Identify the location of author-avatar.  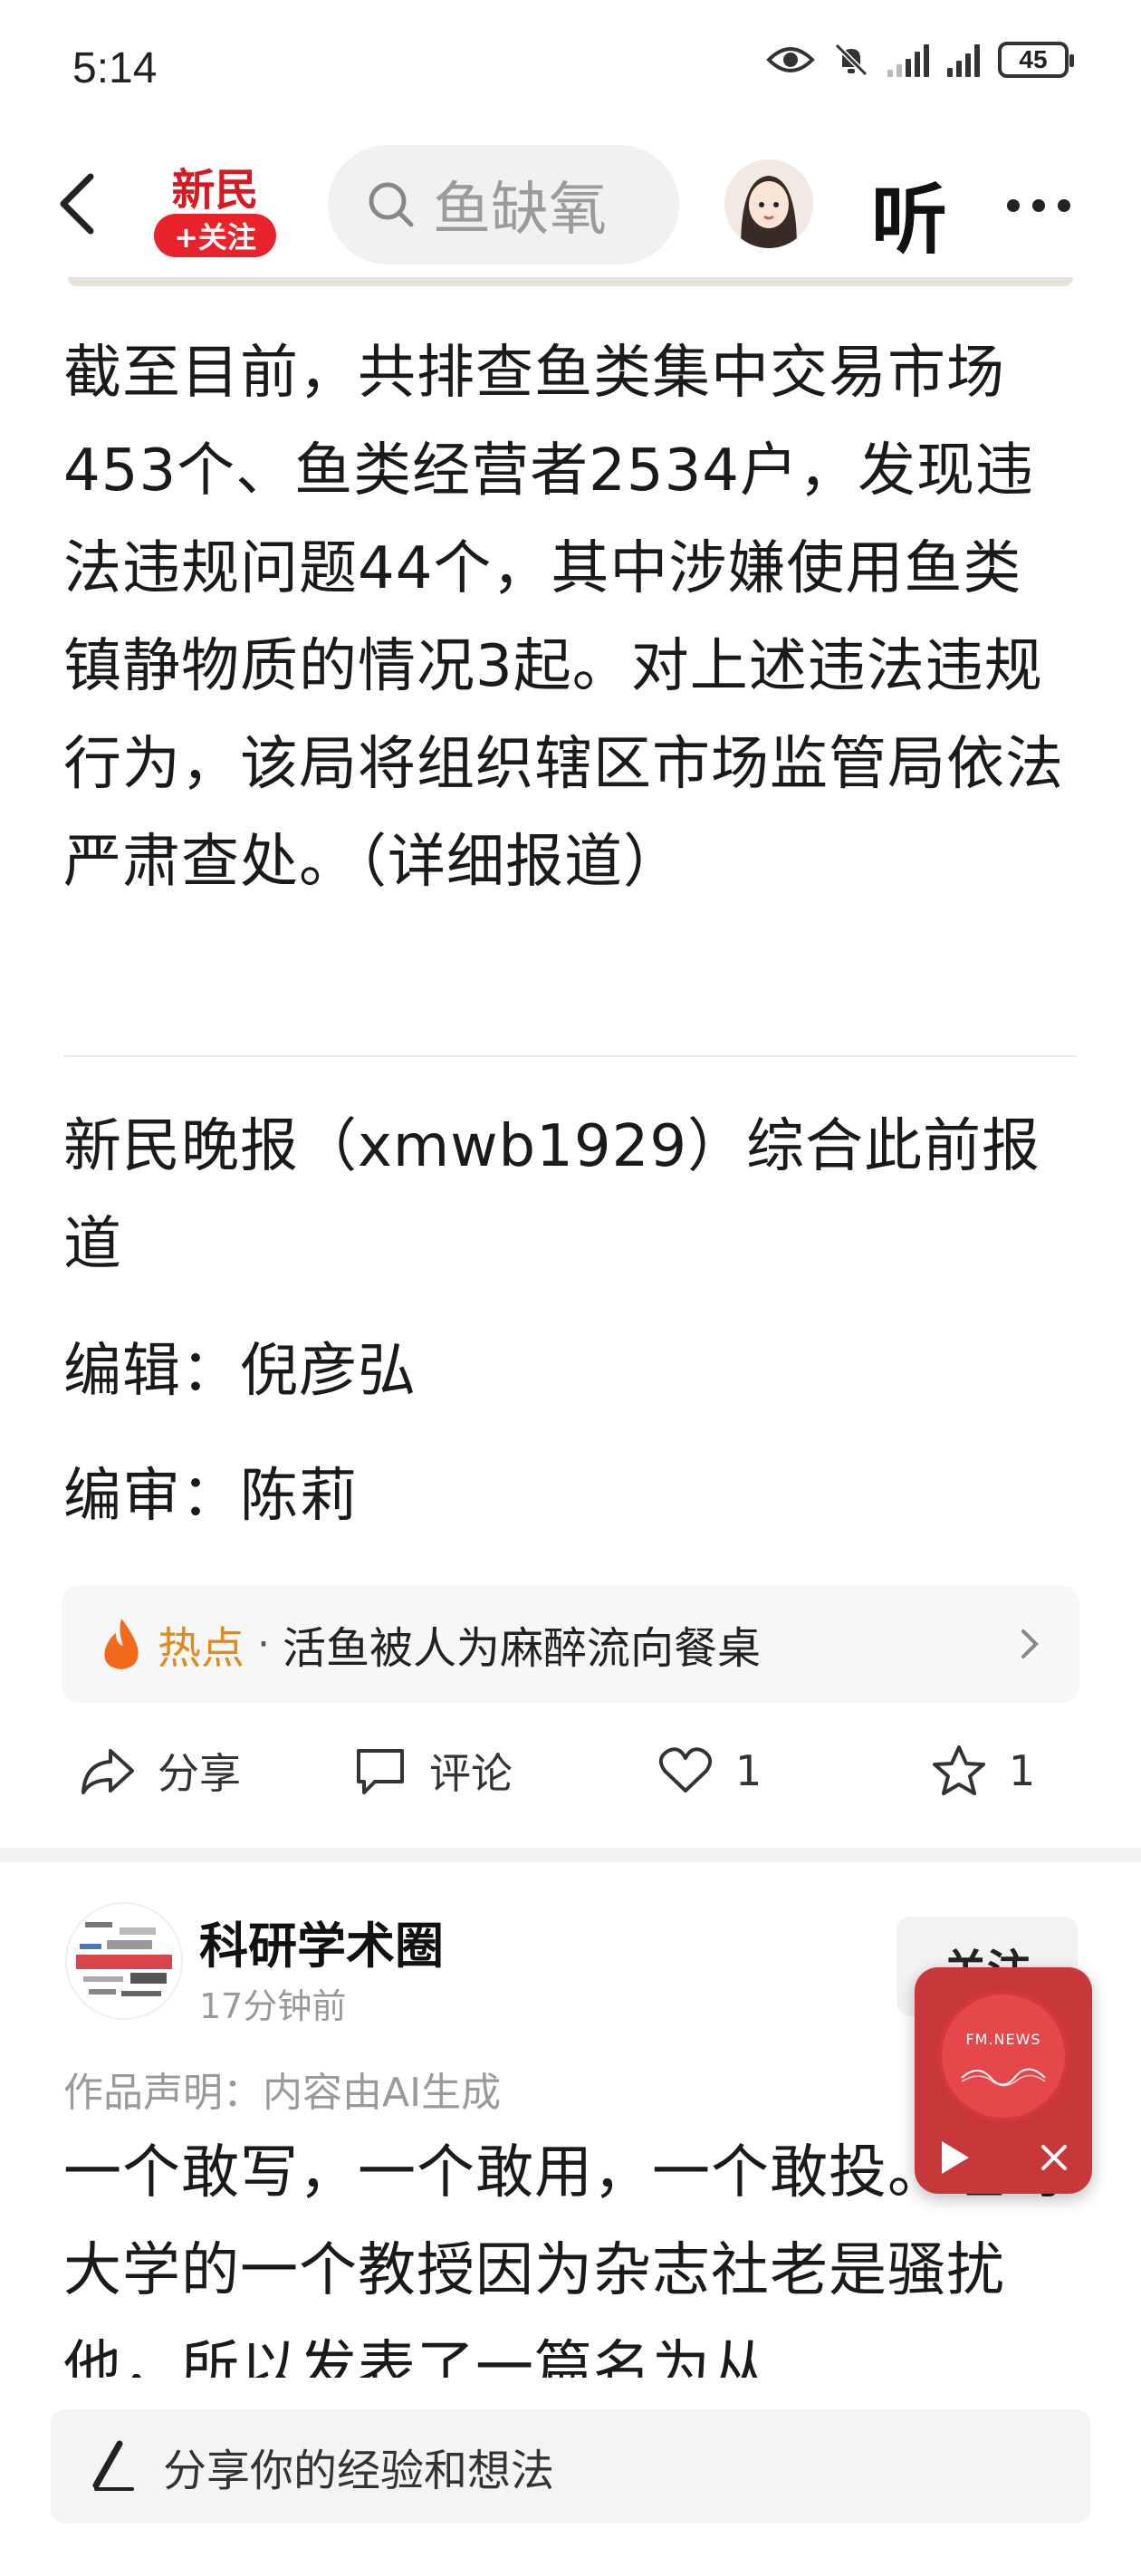
(124, 1961).